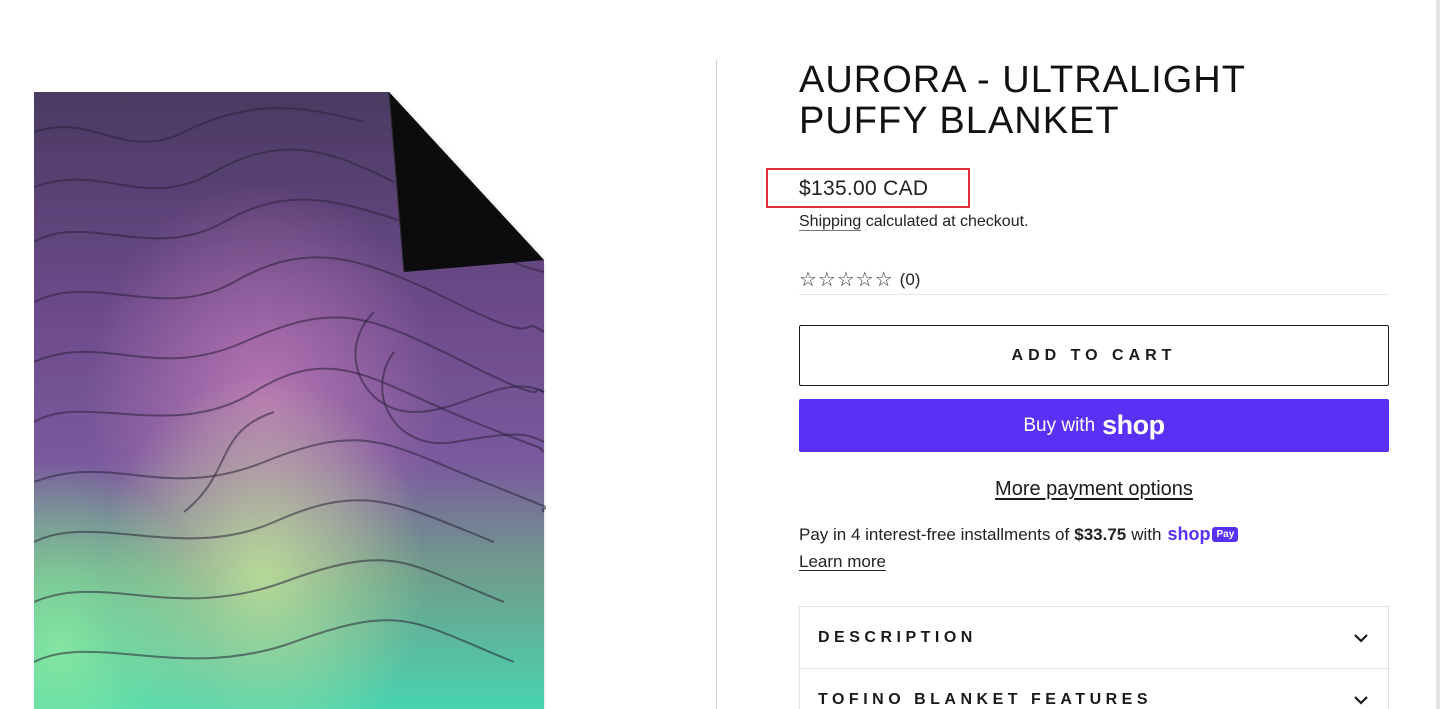  I want to click on accordion-features: TOFINO BLANKET FEATURES, so click(1094, 689).